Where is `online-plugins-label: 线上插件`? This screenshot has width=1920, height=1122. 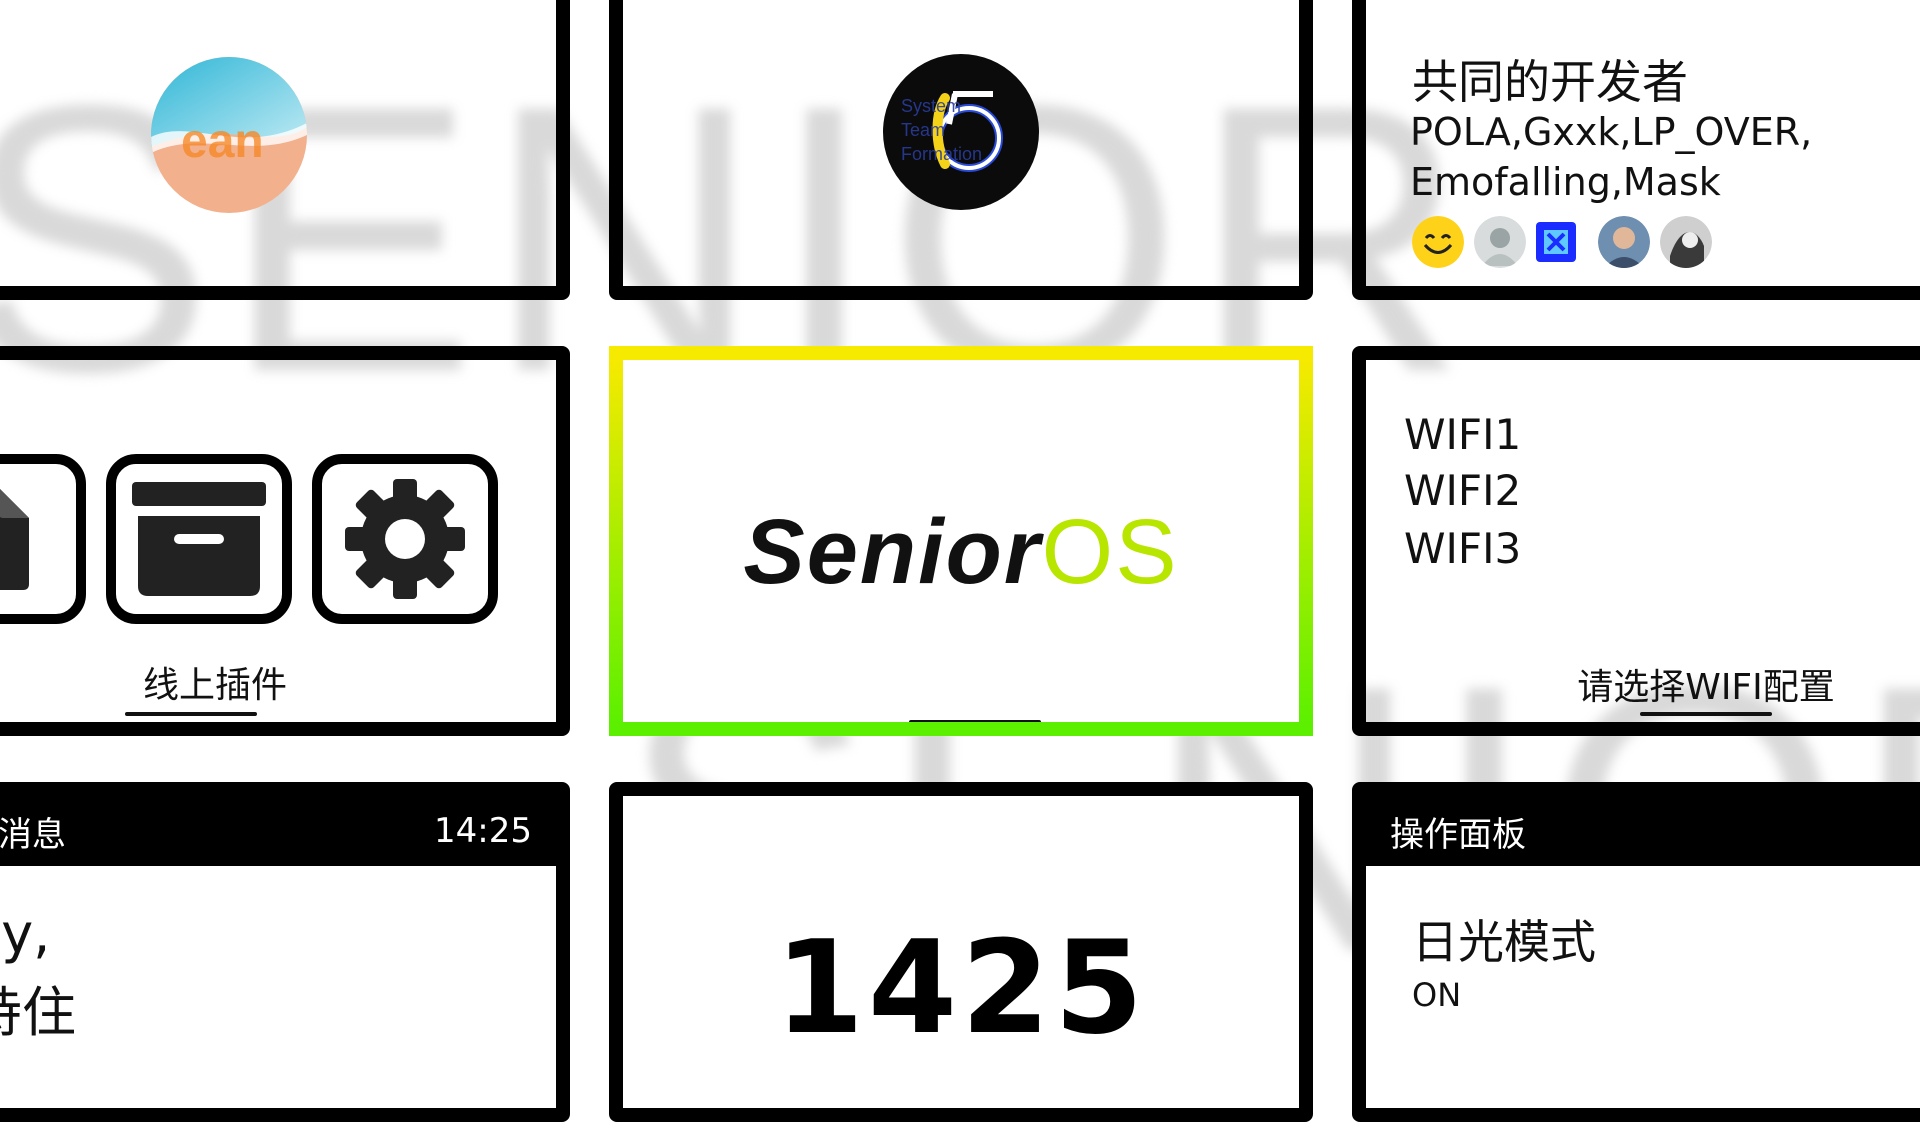
online-plugins-label: 线上插件 is located at coordinates (214, 685).